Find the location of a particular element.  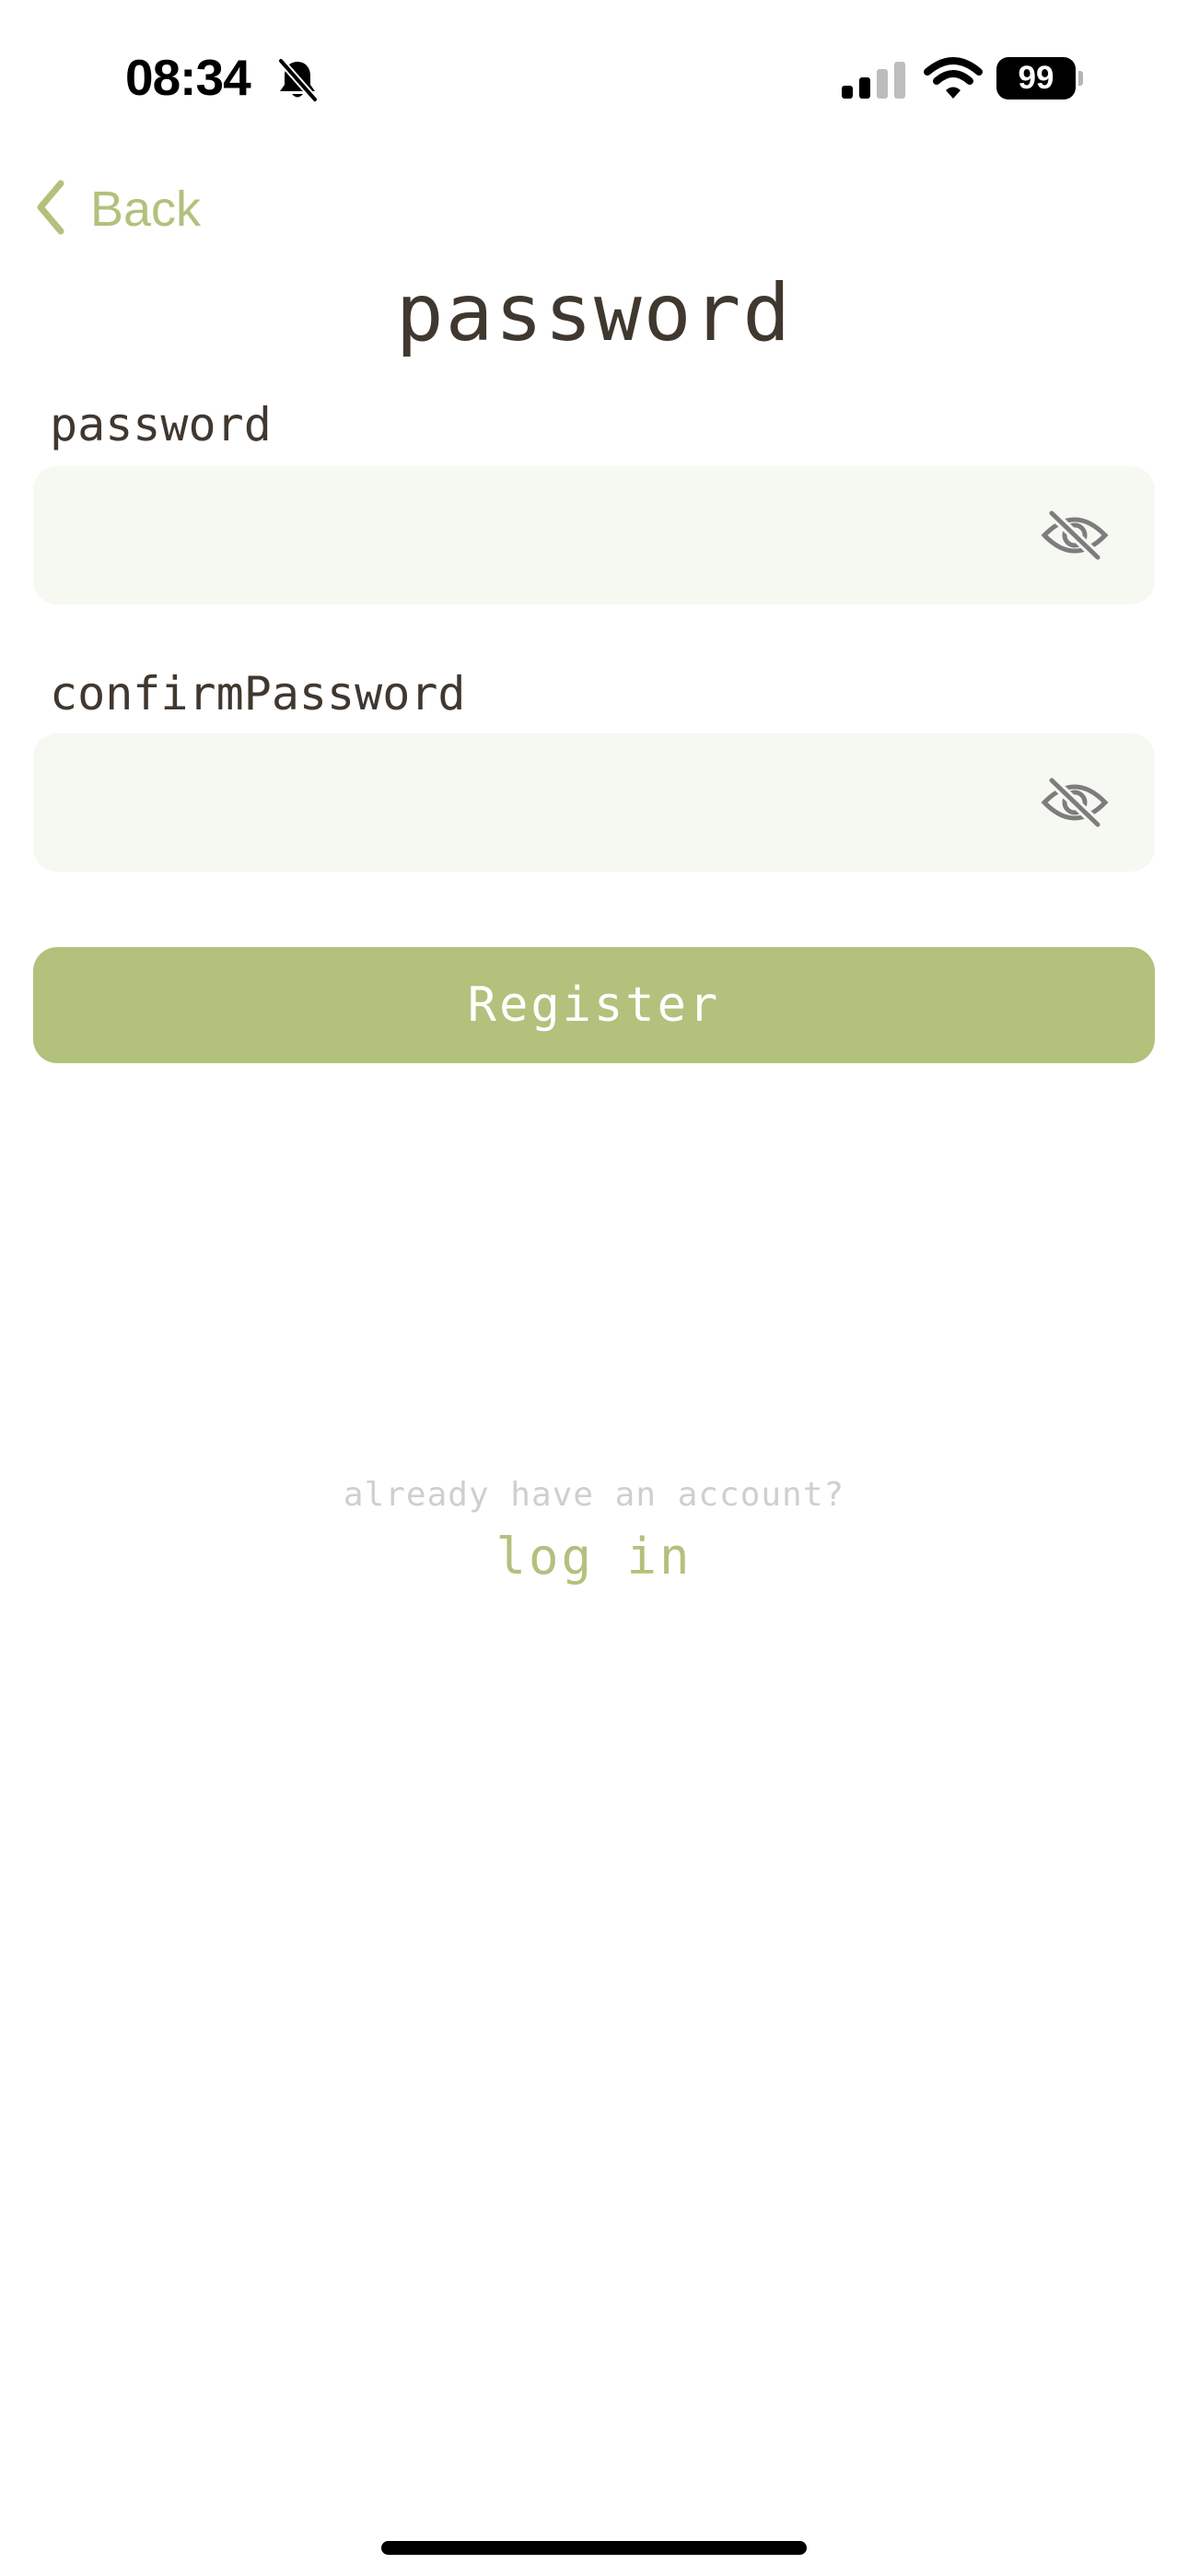

register-button: Register is located at coordinates (594, 1005).